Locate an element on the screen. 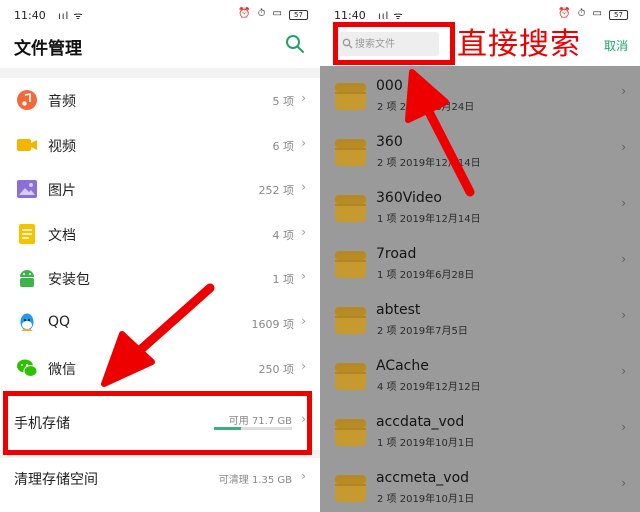 This screenshot has width=640, height=512. category-row-apk: 安装包 1 项 › is located at coordinates (160, 278).